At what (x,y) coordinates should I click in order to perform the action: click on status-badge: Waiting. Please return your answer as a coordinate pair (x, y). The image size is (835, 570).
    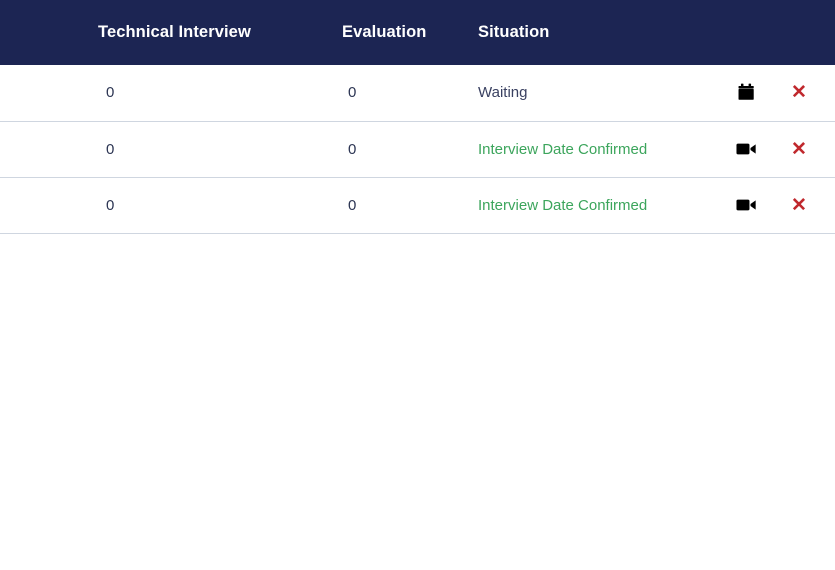
    Looking at the image, I should click on (503, 93).